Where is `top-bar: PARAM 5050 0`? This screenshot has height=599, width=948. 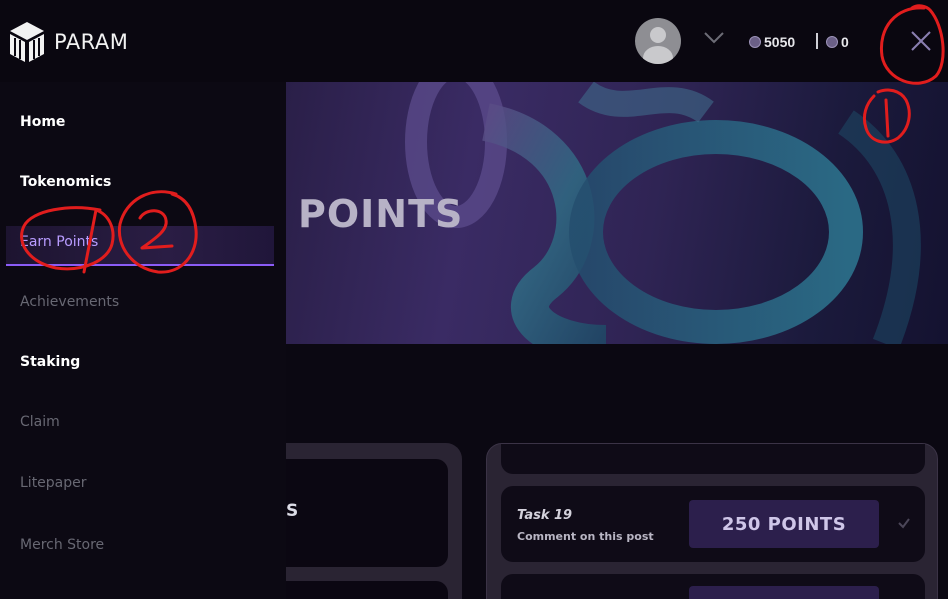
top-bar: PARAM 5050 0 is located at coordinates (474, 41).